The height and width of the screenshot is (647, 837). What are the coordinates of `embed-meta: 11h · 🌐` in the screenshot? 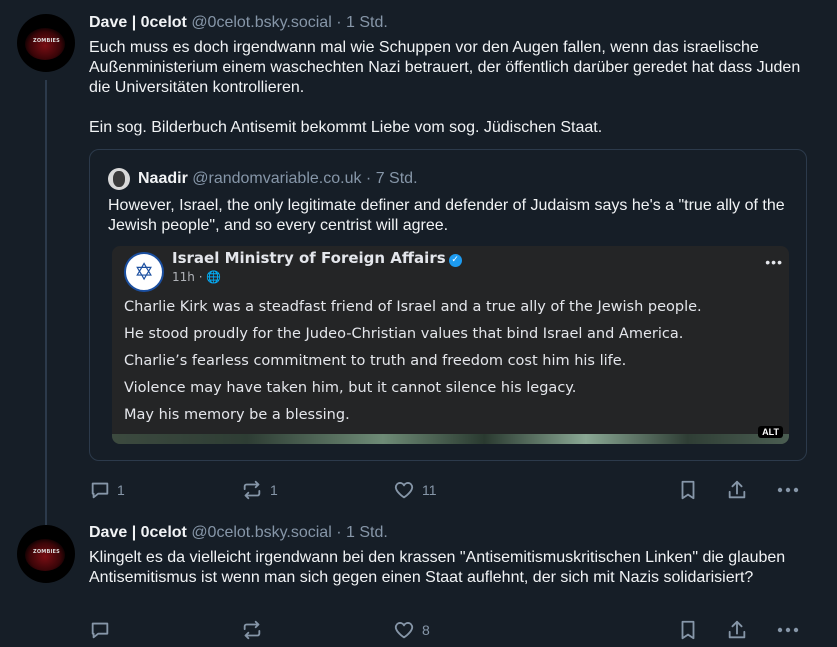 It's located at (197, 277).